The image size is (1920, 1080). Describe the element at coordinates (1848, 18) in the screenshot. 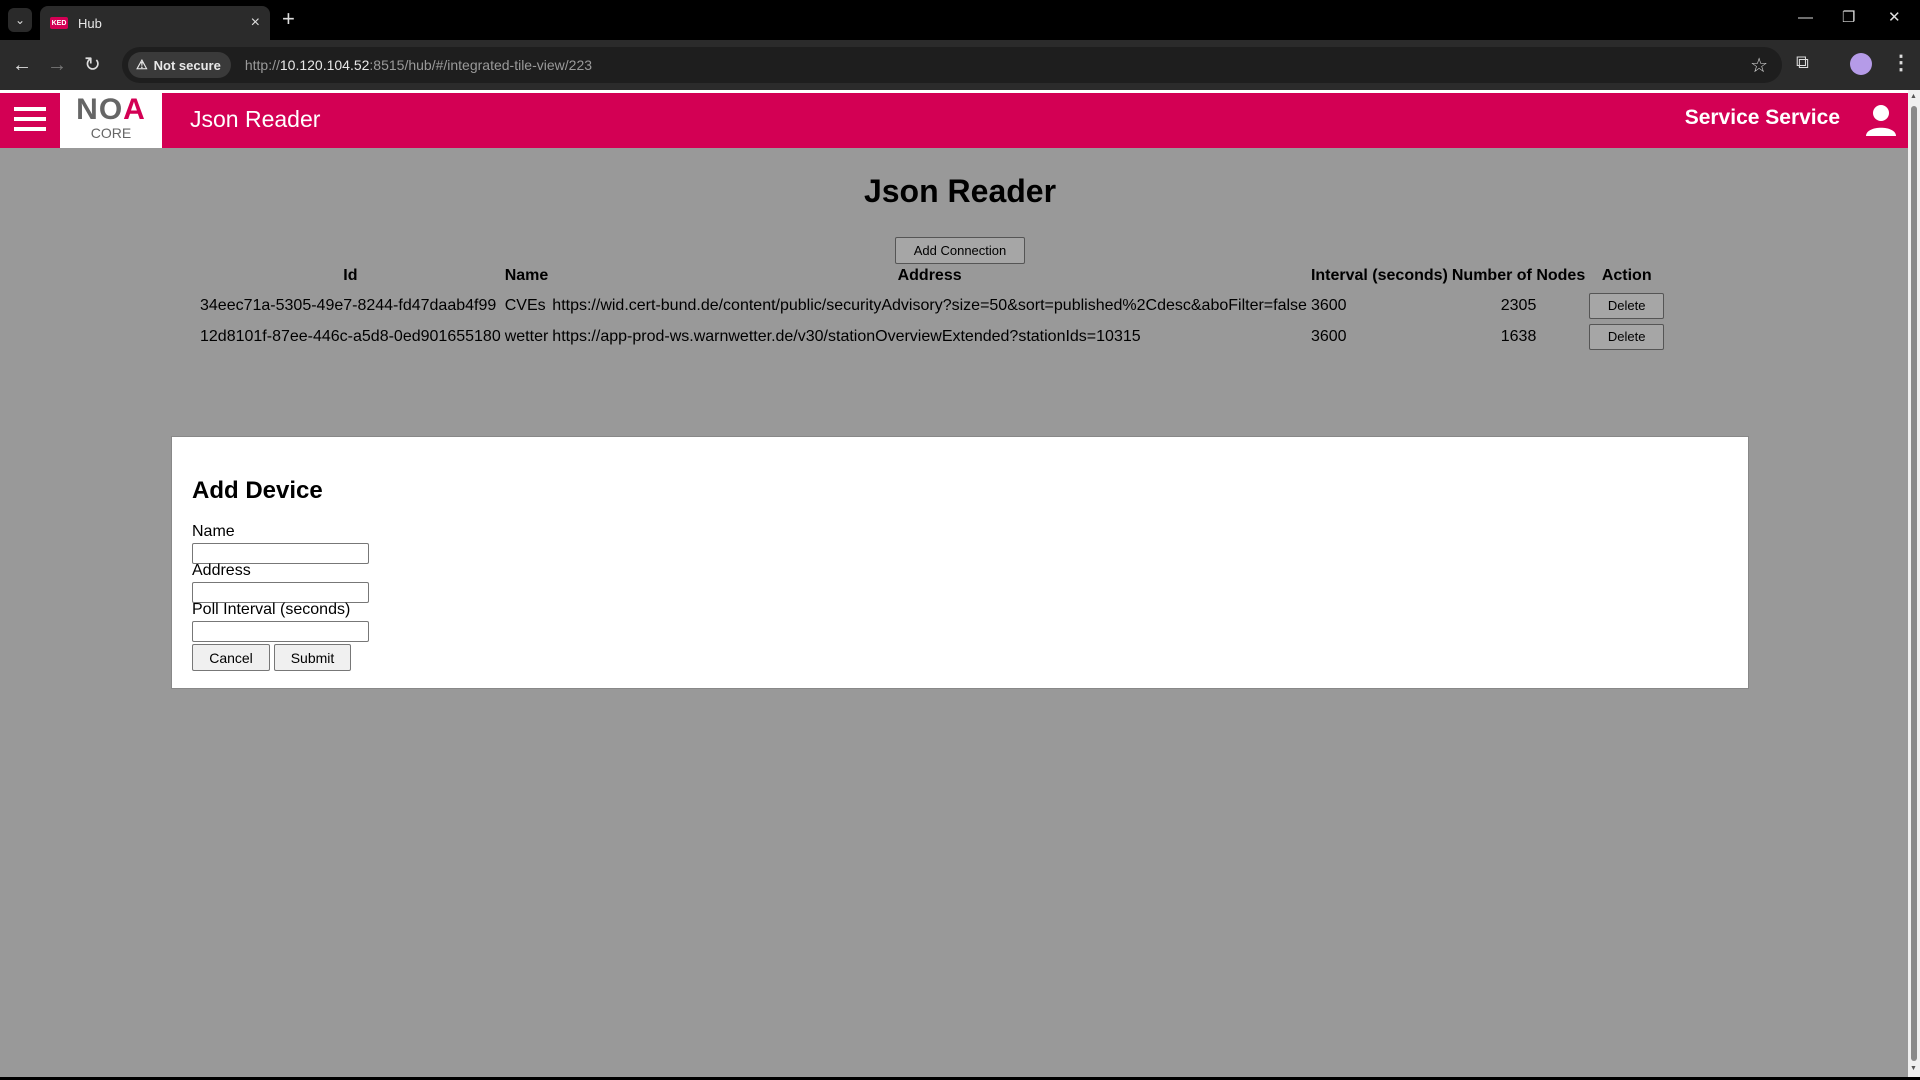

I see `restore-icon: ❐` at that location.